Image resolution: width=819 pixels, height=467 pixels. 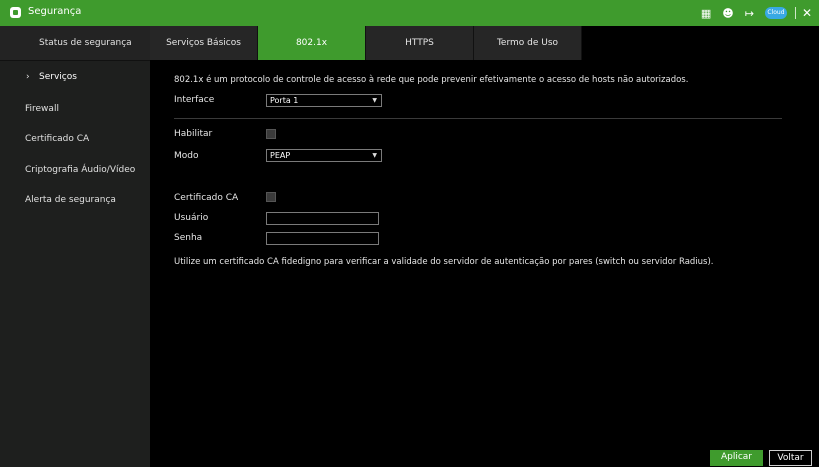 What do you see at coordinates (324, 100) in the screenshot?
I see `interface-select: Porta 1 ▼` at bounding box center [324, 100].